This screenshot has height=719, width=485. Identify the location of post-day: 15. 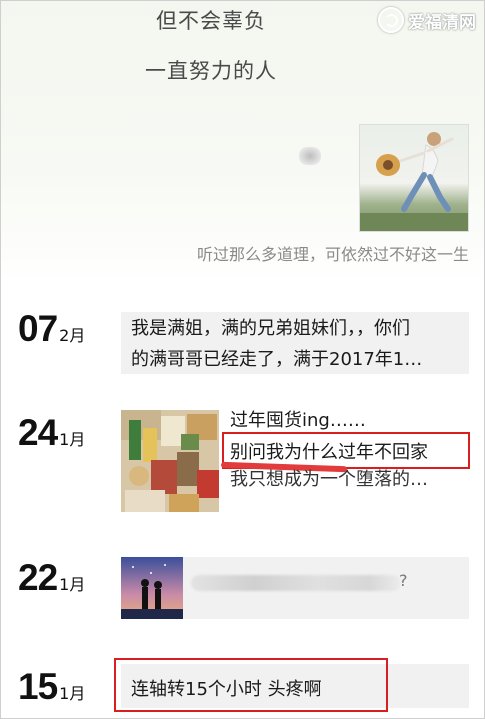
(38, 686).